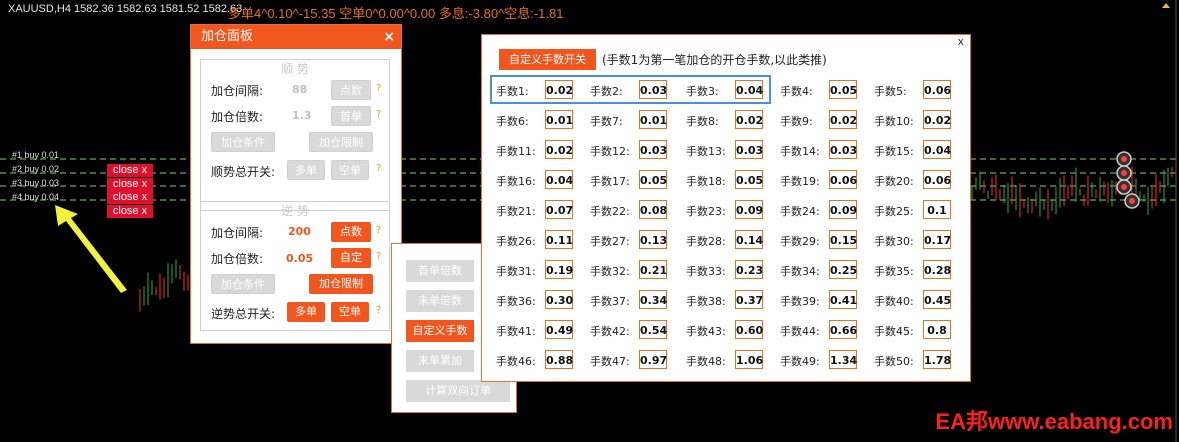  Describe the element at coordinates (547, 59) in the screenshot. I see `custom-lots-toggle-button: 自定义手数开关` at that location.